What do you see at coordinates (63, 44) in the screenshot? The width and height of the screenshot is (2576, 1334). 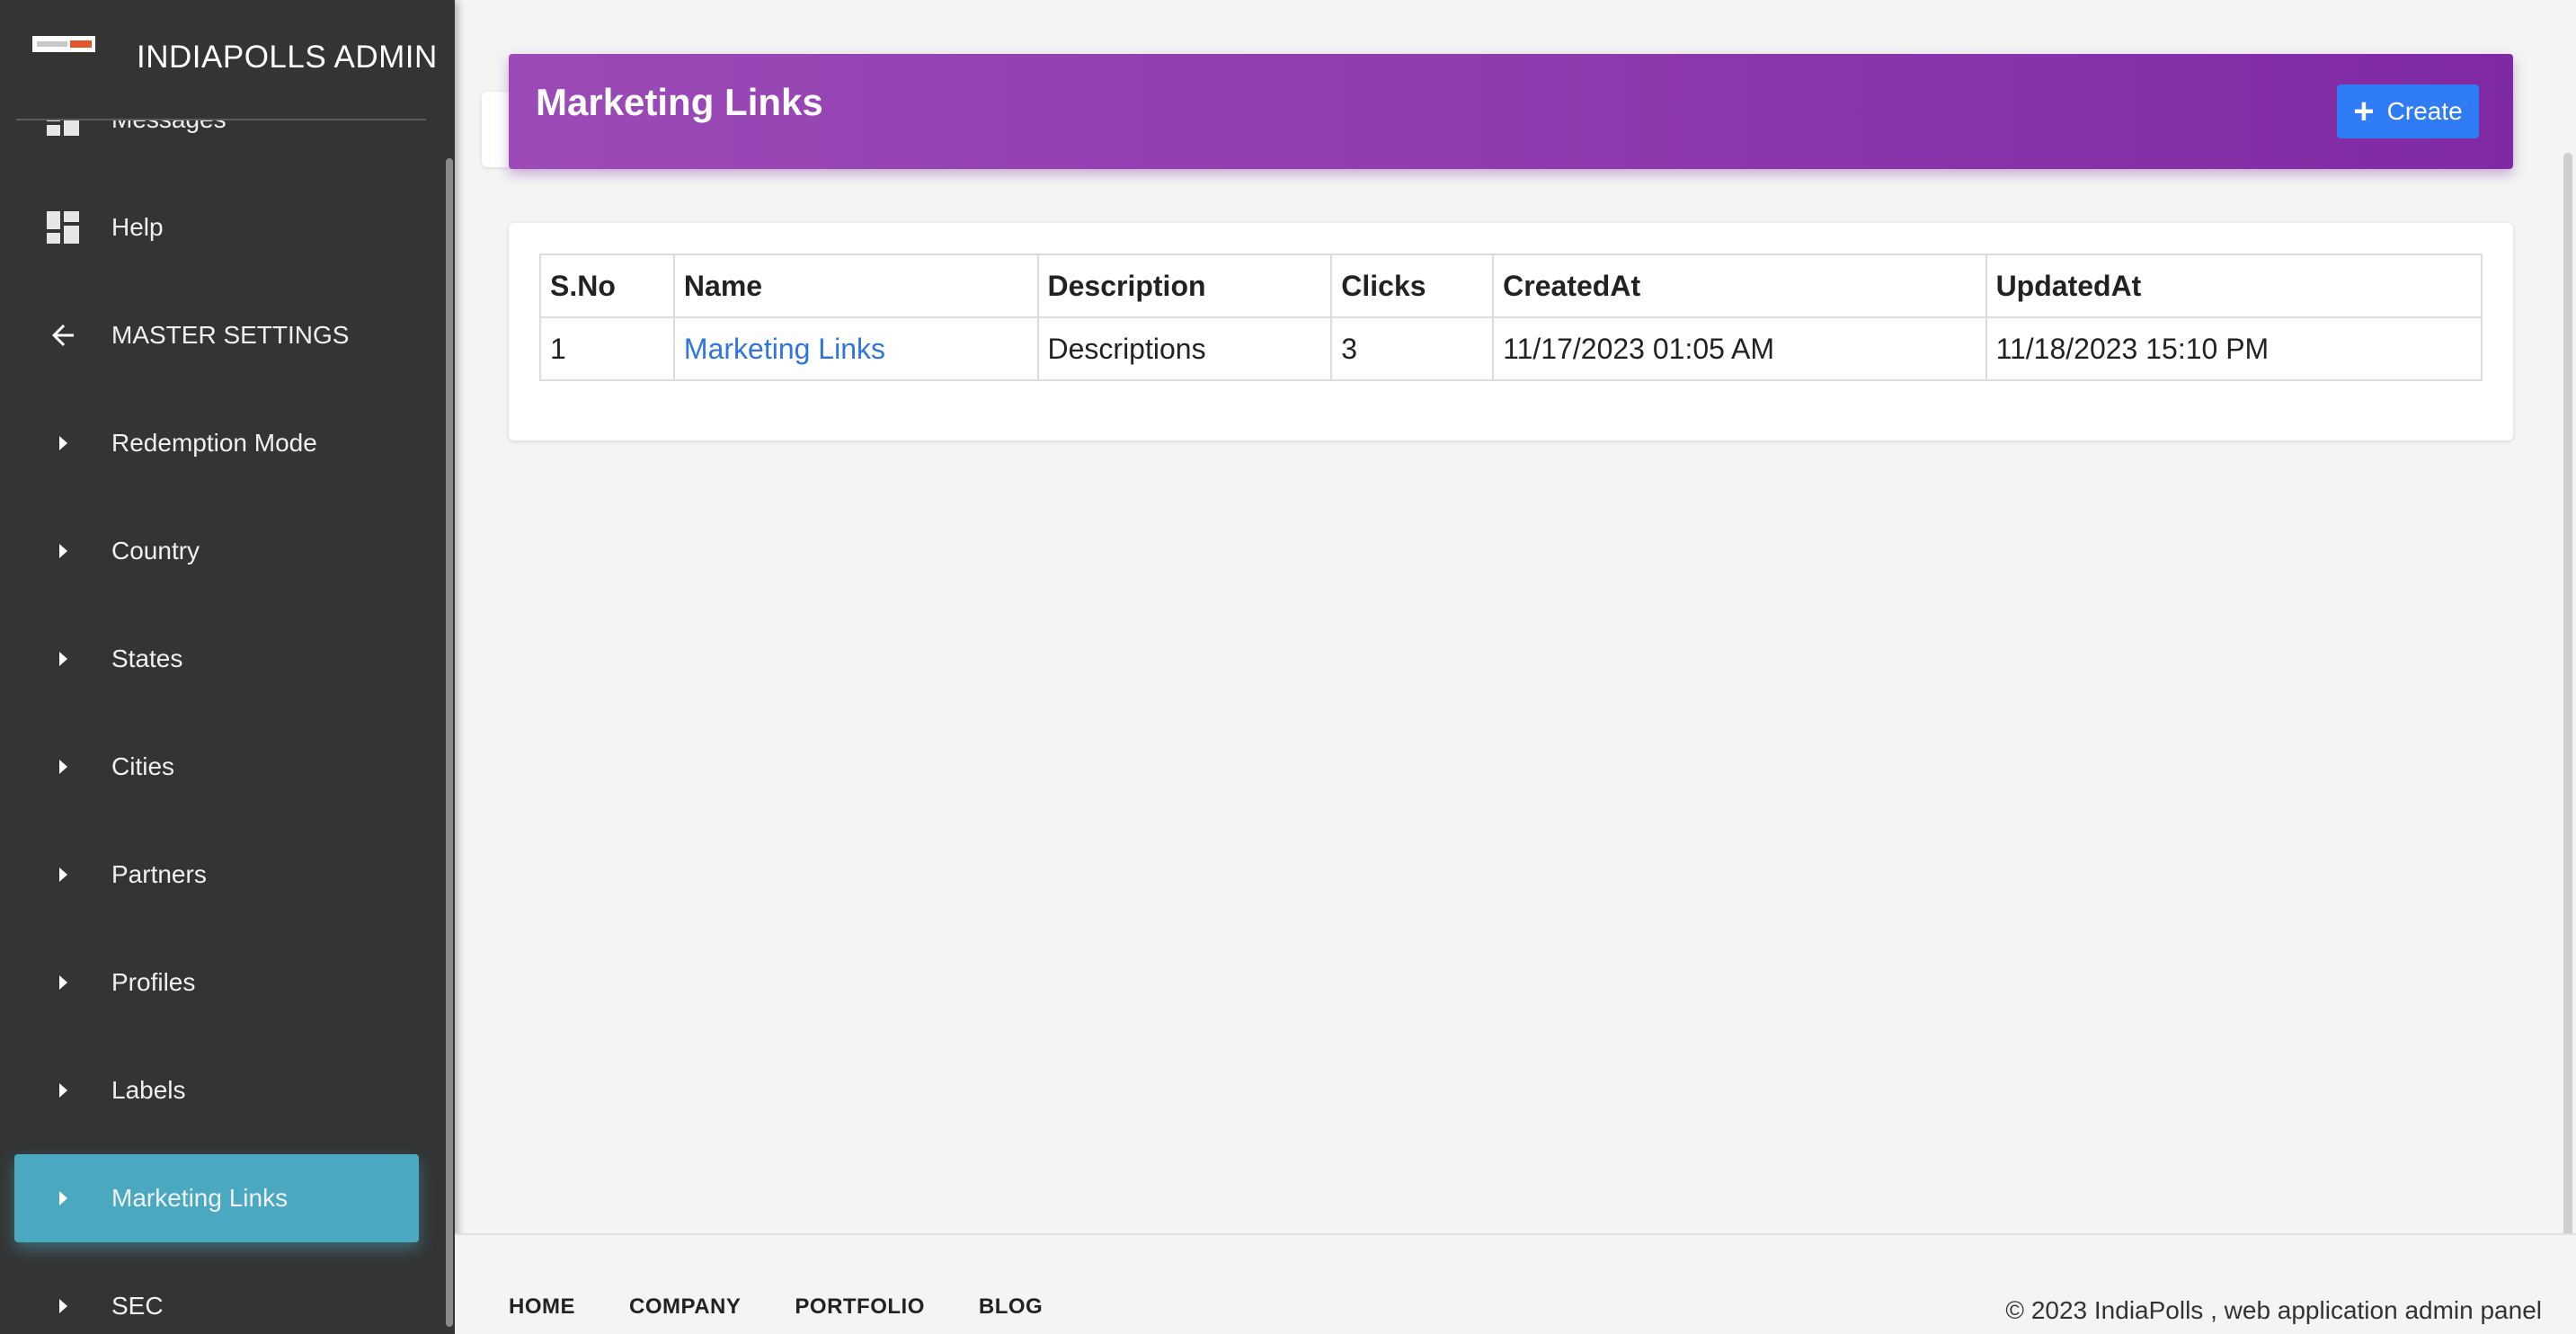 I see `indiapolls-logo` at bounding box center [63, 44].